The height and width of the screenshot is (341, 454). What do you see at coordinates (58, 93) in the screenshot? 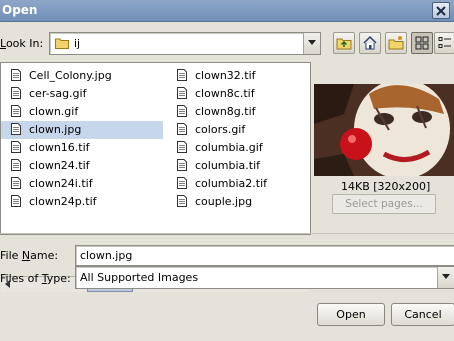
I see `file-name: cer-sag.gif` at bounding box center [58, 93].